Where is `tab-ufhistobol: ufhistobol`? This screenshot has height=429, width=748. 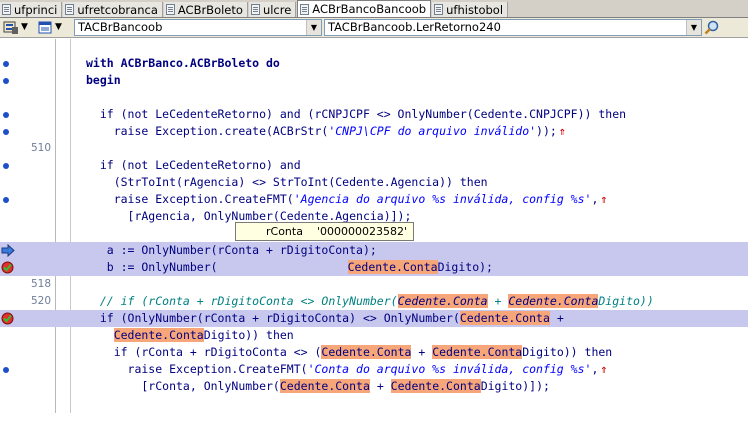 tab-ufhistobol: ufhistobol is located at coordinates (470, 9).